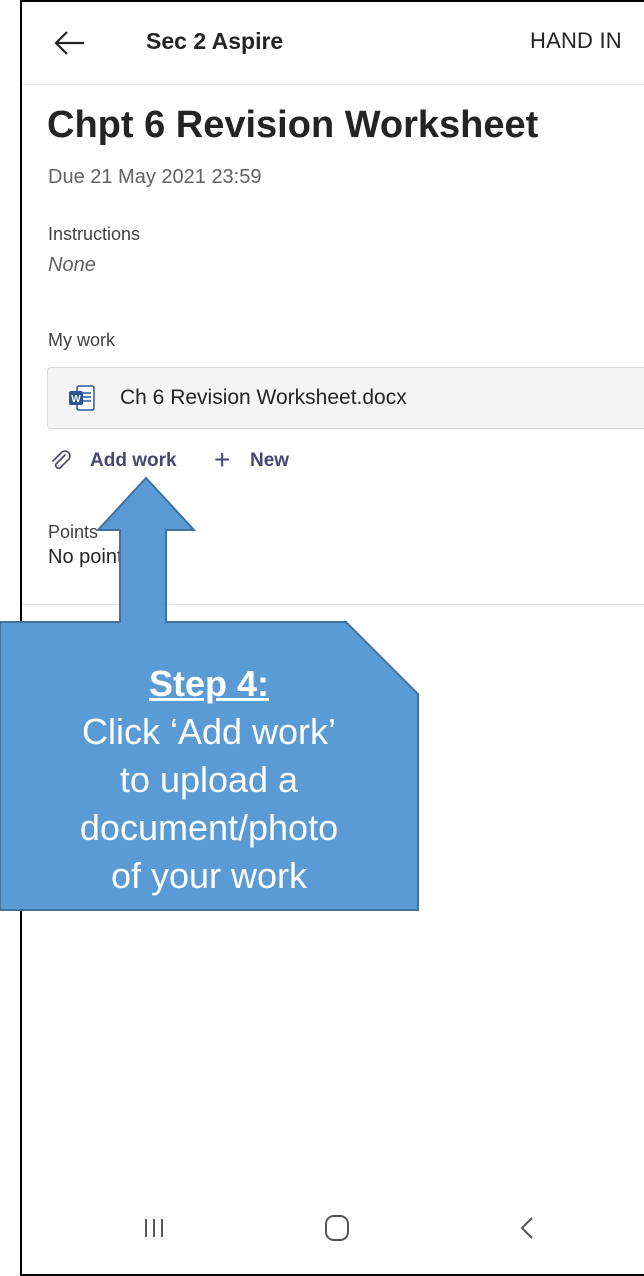  I want to click on recent-apps-icon, so click(154, 1228).